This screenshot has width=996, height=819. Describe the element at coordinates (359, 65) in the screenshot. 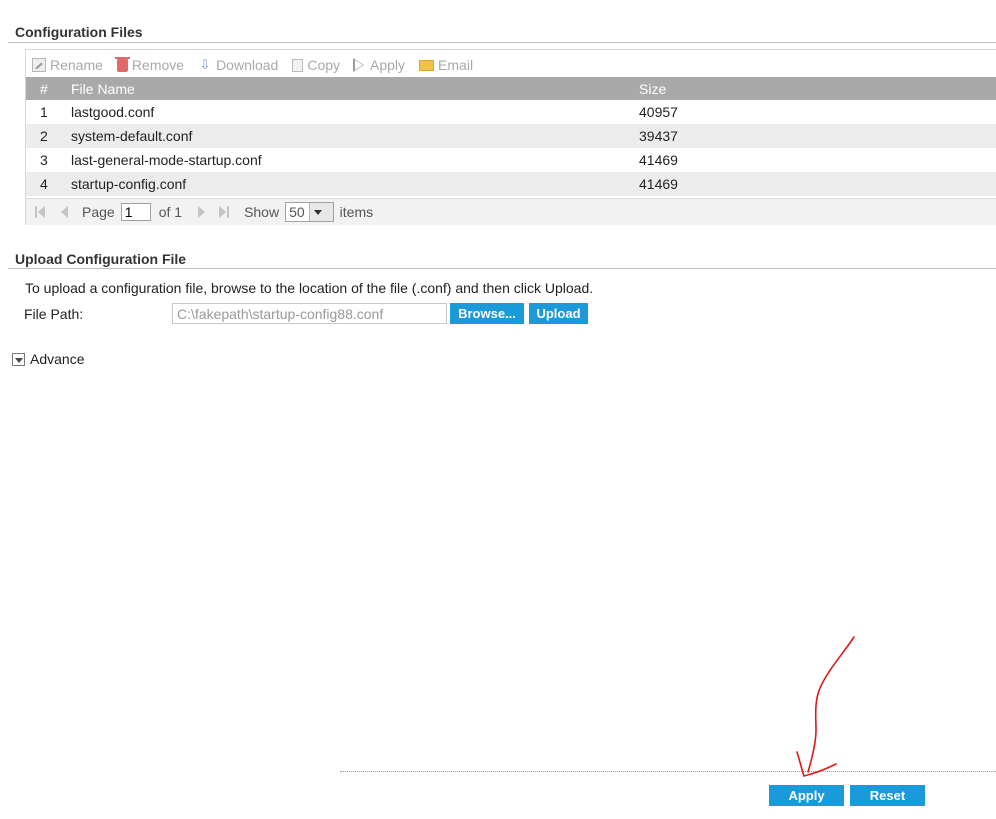

I see `apply-arrow-icon` at that location.